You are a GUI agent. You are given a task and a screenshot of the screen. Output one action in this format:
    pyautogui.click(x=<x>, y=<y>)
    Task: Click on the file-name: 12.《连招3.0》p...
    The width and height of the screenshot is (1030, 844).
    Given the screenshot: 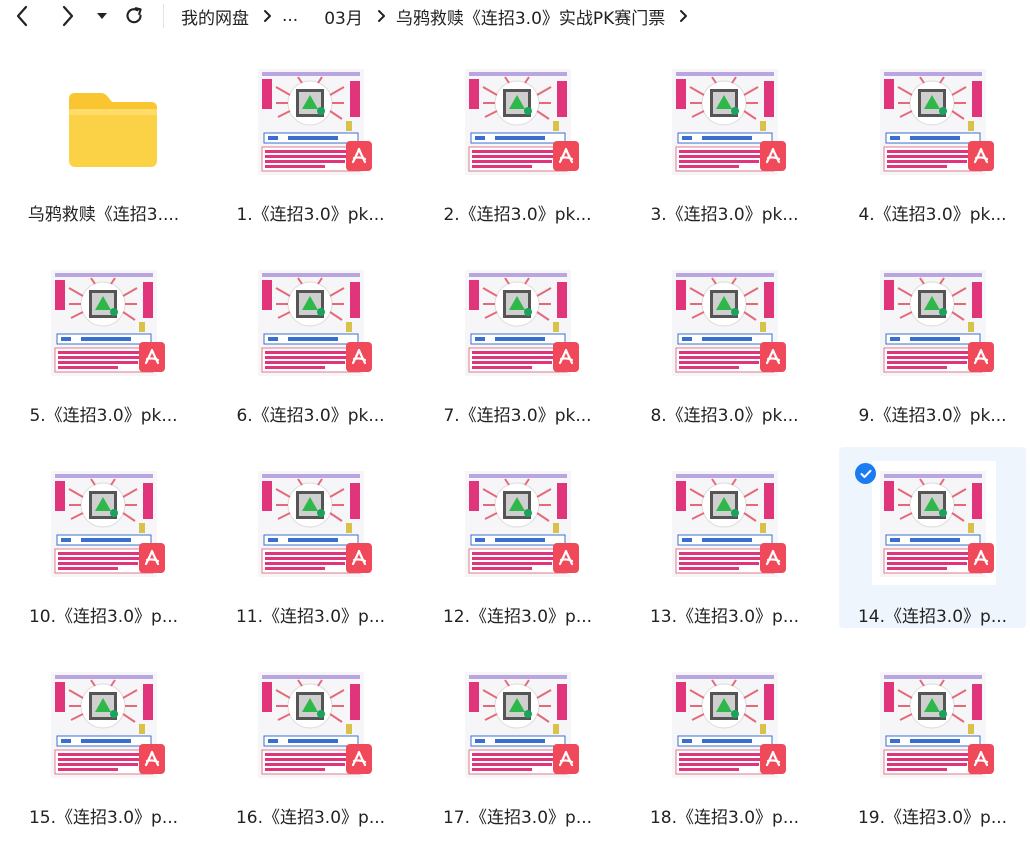 What is the action you would take?
    pyautogui.click(x=517, y=617)
    